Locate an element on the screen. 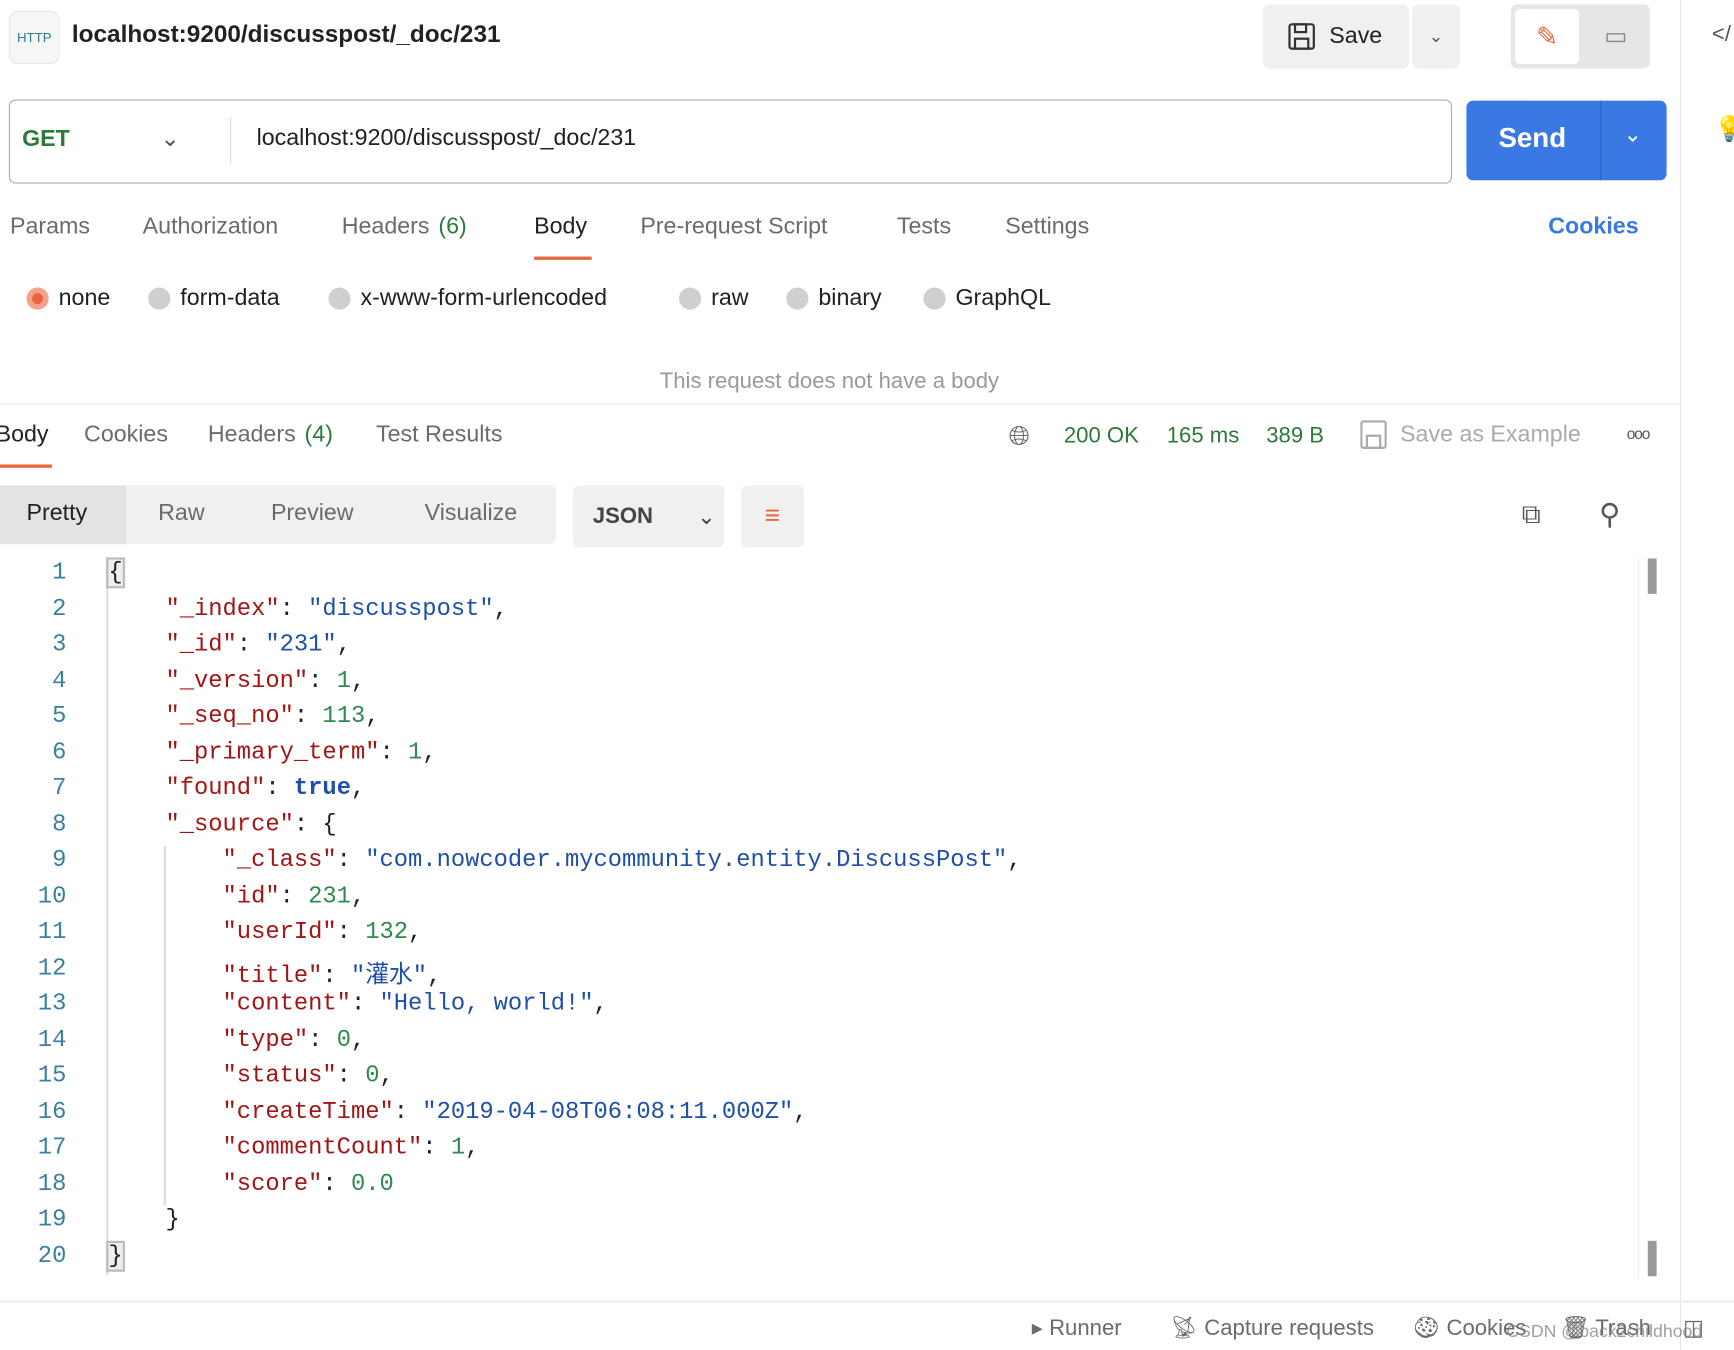  code-token: "_seq_no" is located at coordinates (229, 716).